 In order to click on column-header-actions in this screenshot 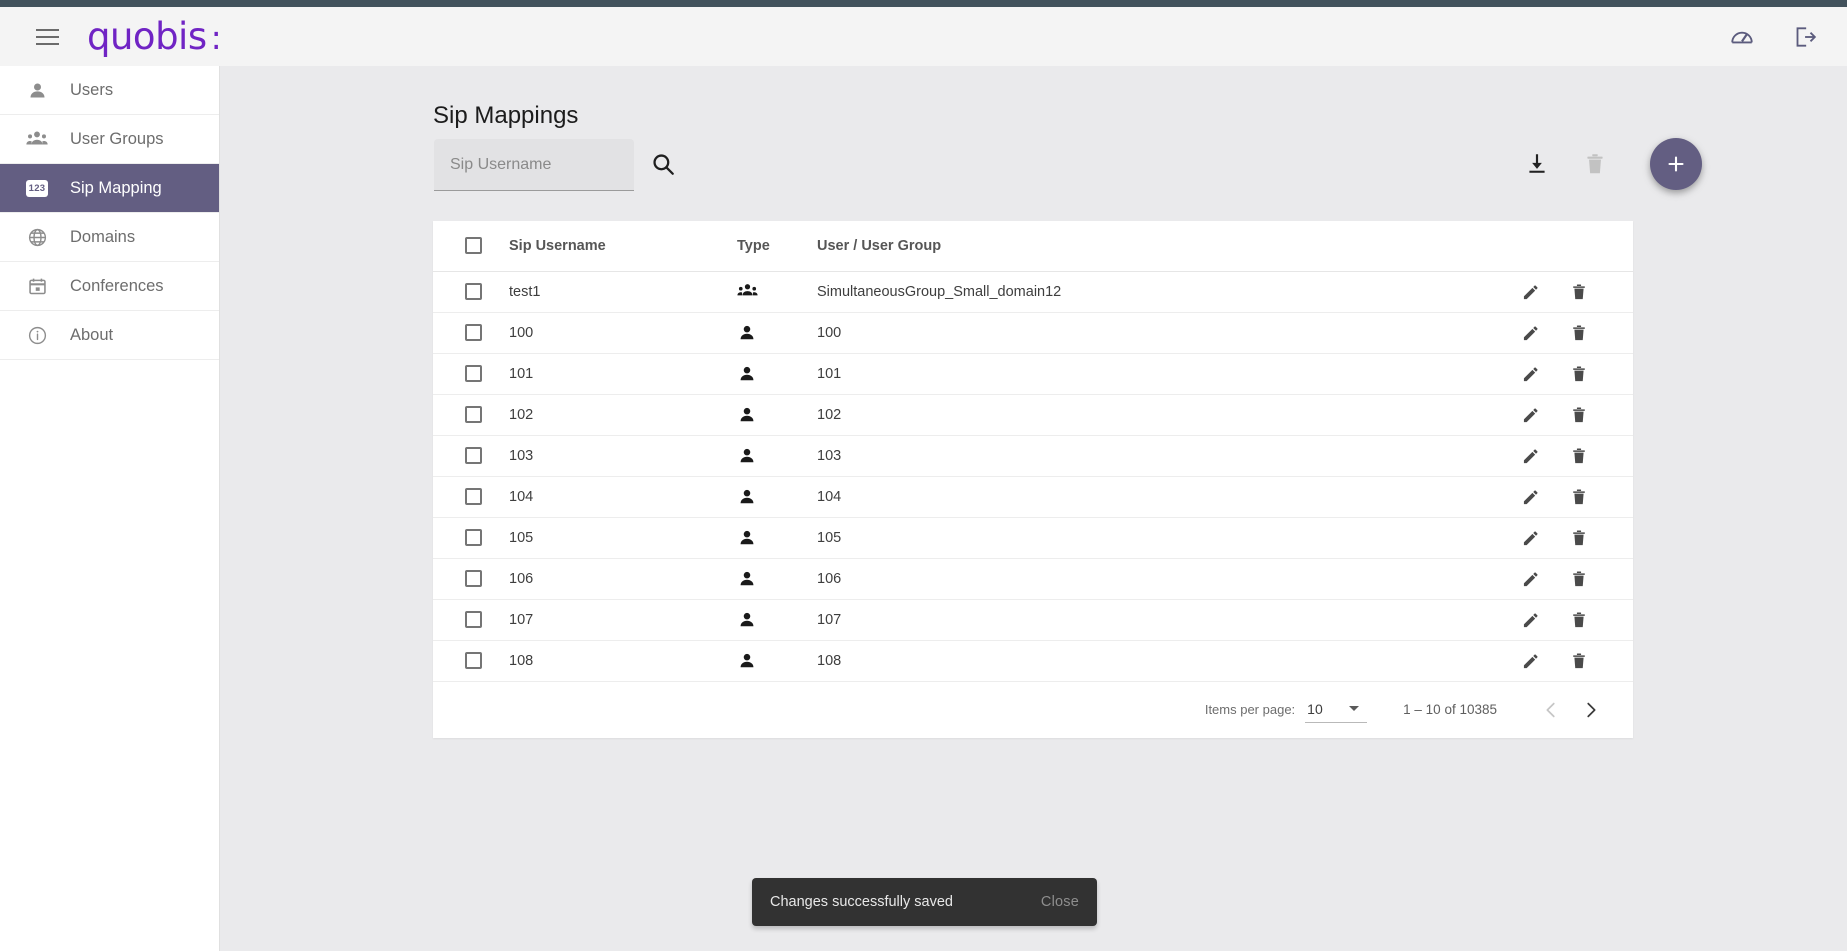, I will do `click(1568, 246)`.